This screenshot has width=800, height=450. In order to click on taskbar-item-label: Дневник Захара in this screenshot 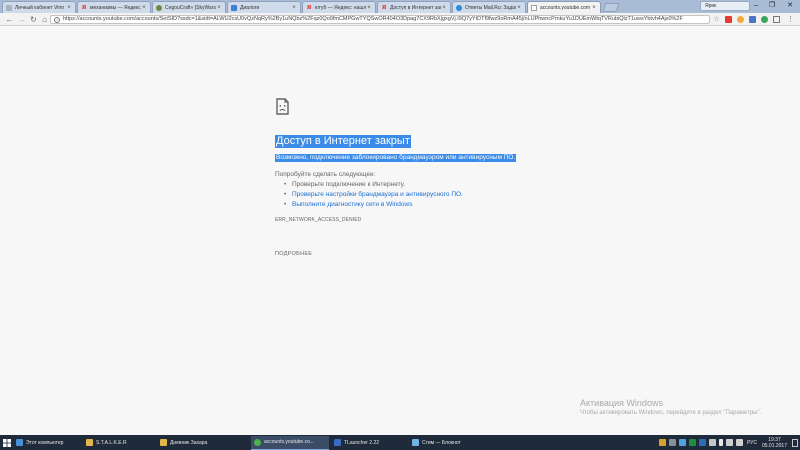, I will do `click(189, 442)`.